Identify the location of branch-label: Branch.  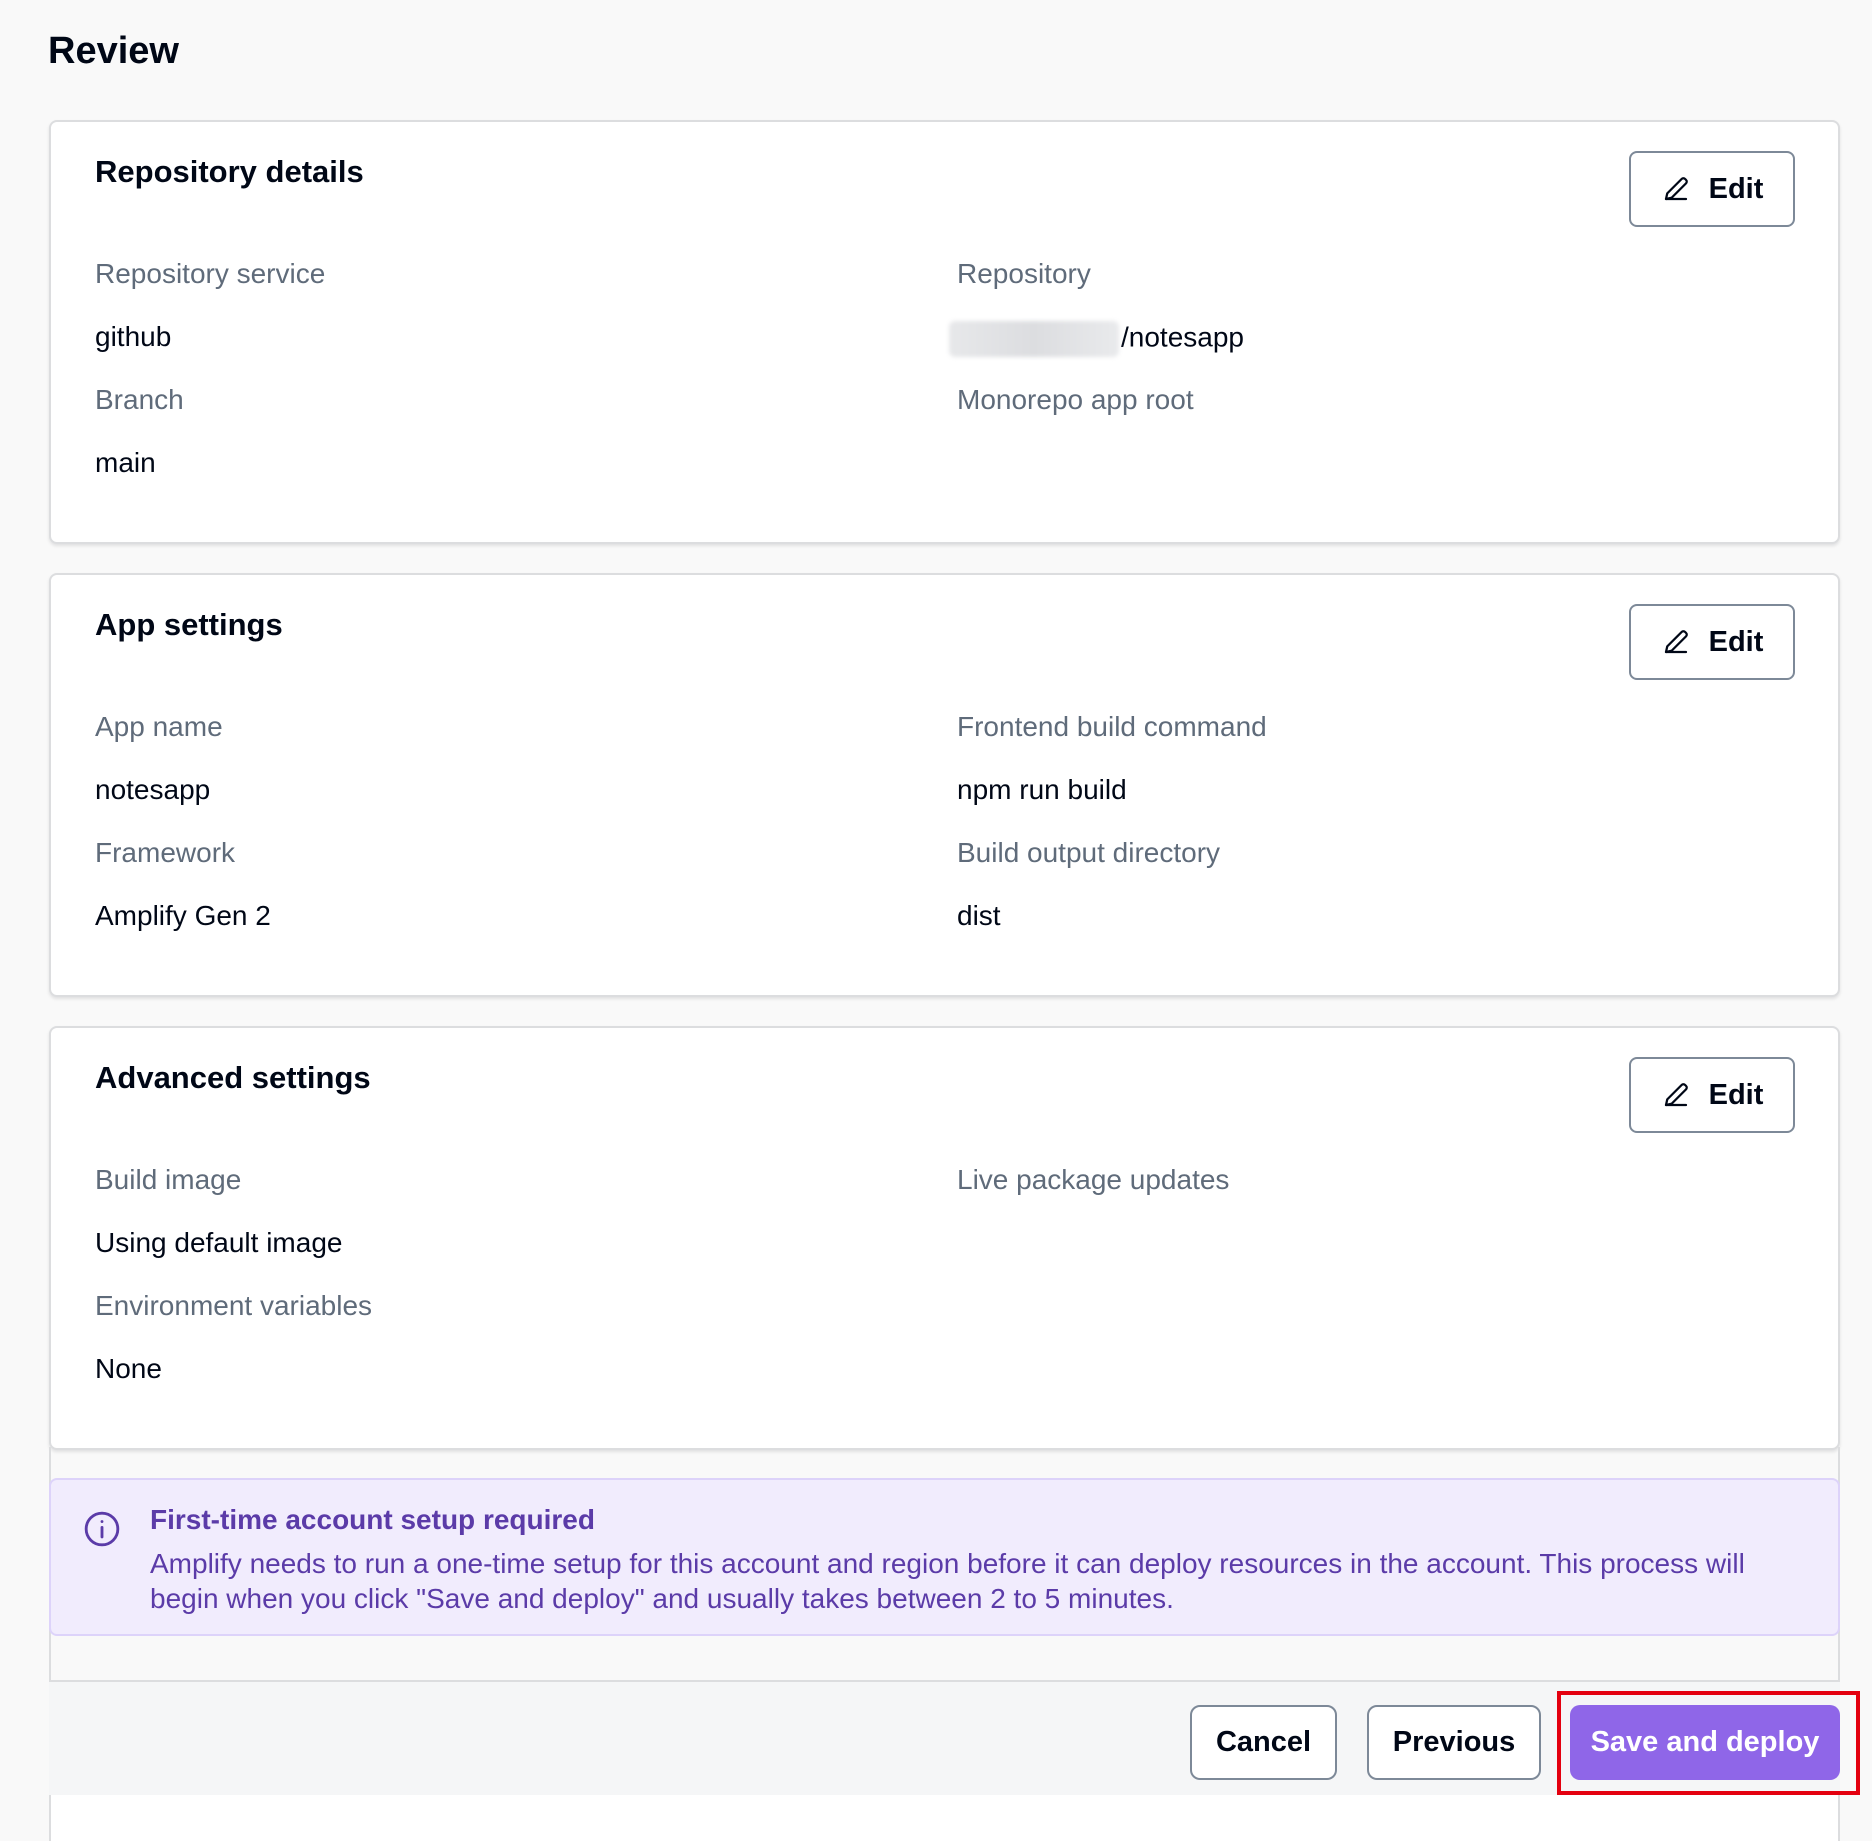
(139, 399).